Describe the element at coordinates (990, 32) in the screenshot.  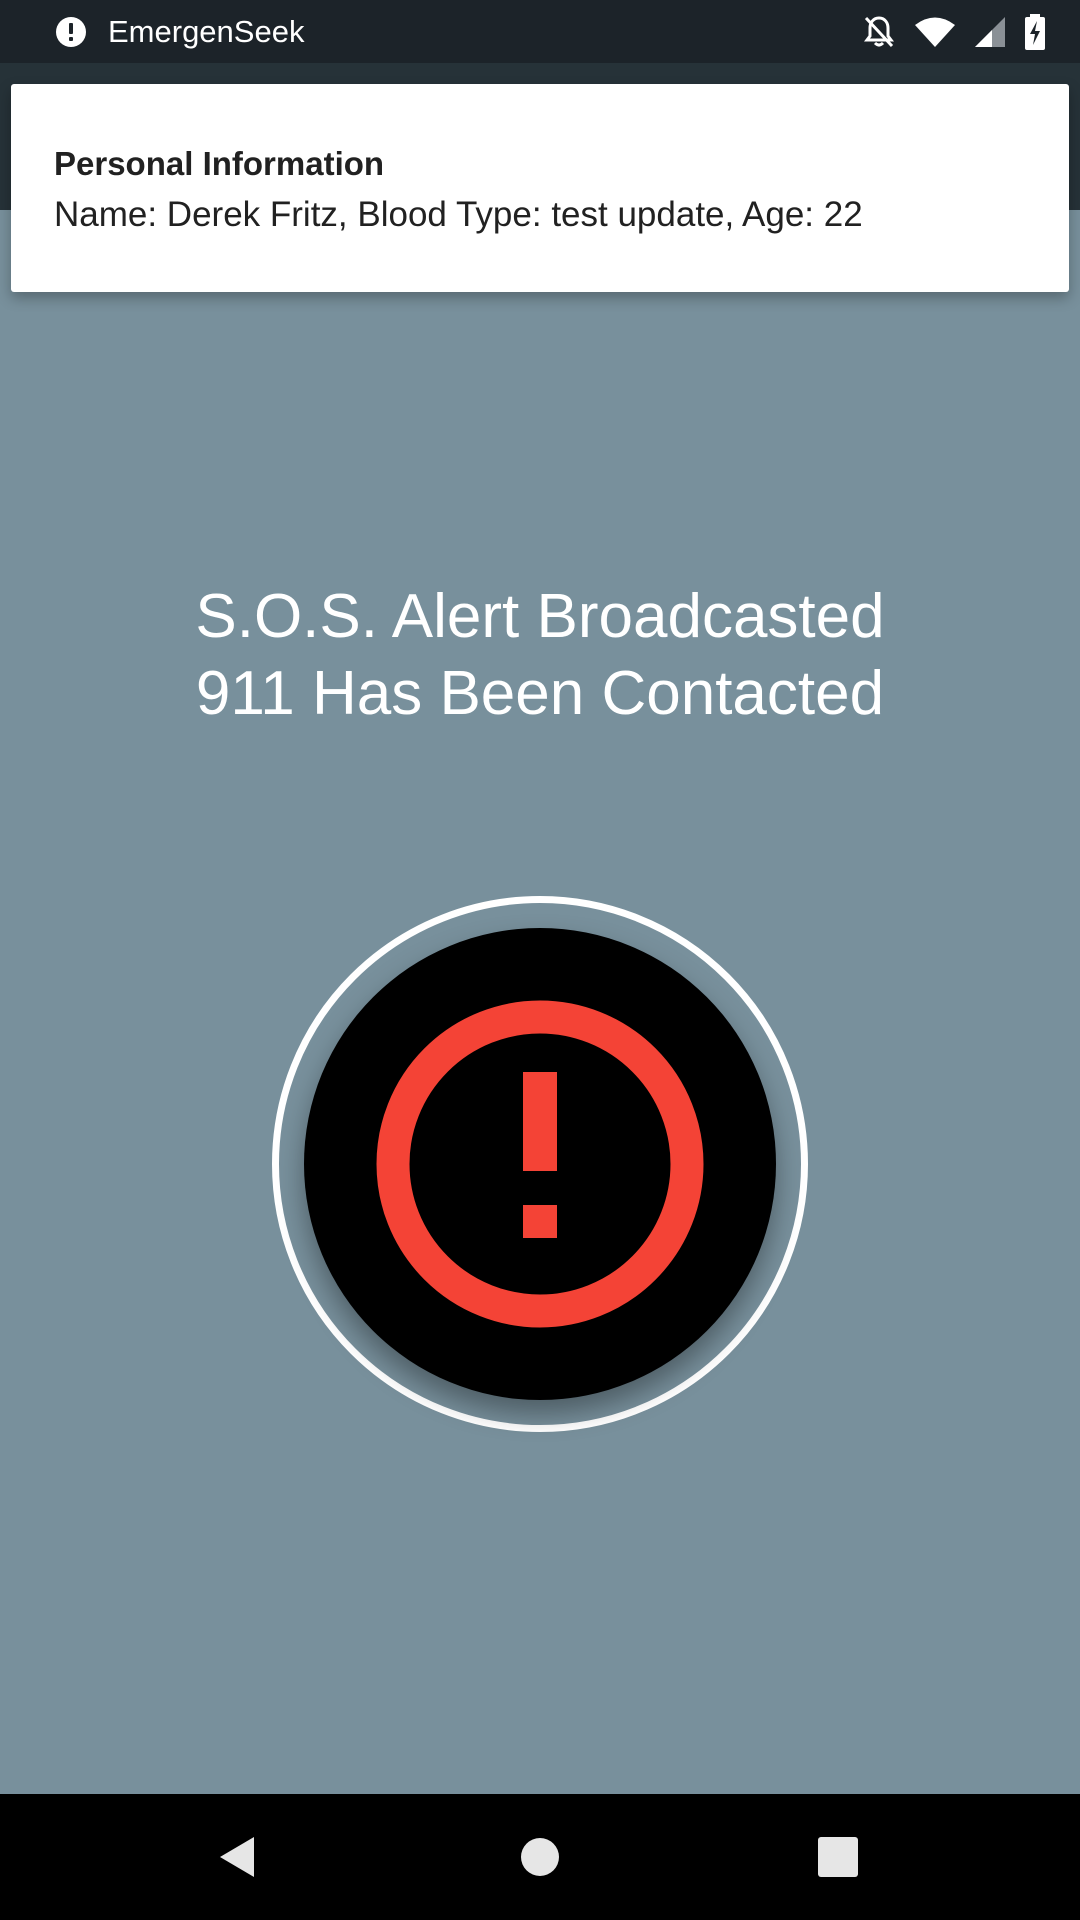
I see `cell-signal-icon` at that location.